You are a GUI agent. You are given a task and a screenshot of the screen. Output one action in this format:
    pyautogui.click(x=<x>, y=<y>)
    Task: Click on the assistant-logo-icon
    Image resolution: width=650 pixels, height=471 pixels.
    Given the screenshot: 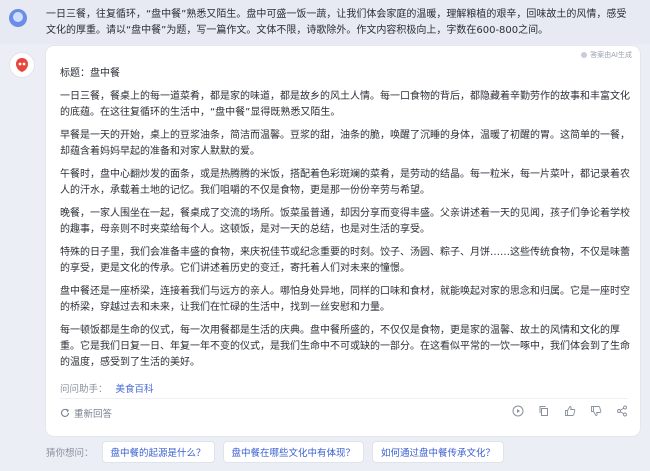 What is the action you would take?
    pyautogui.click(x=22, y=65)
    